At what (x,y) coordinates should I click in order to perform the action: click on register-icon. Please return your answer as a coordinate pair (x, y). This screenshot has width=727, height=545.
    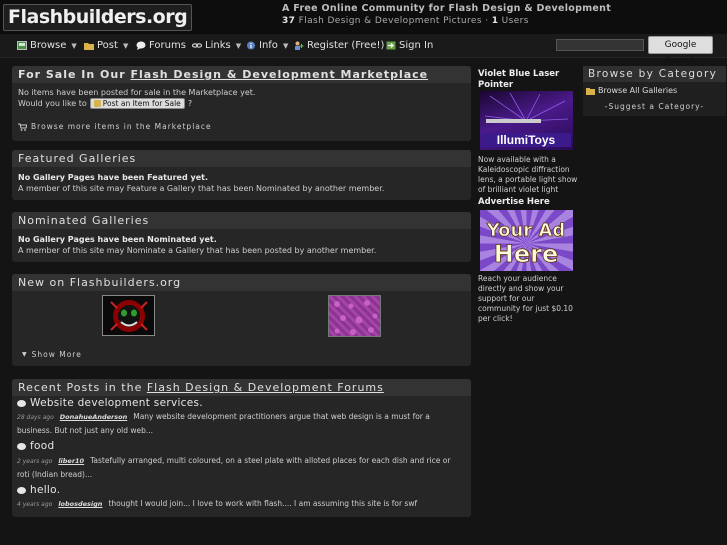
    Looking at the image, I should click on (299, 45).